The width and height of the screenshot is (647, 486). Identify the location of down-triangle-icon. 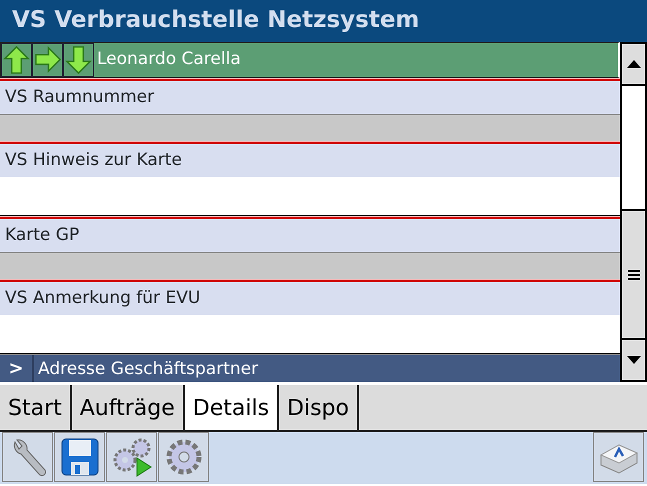
(634, 360).